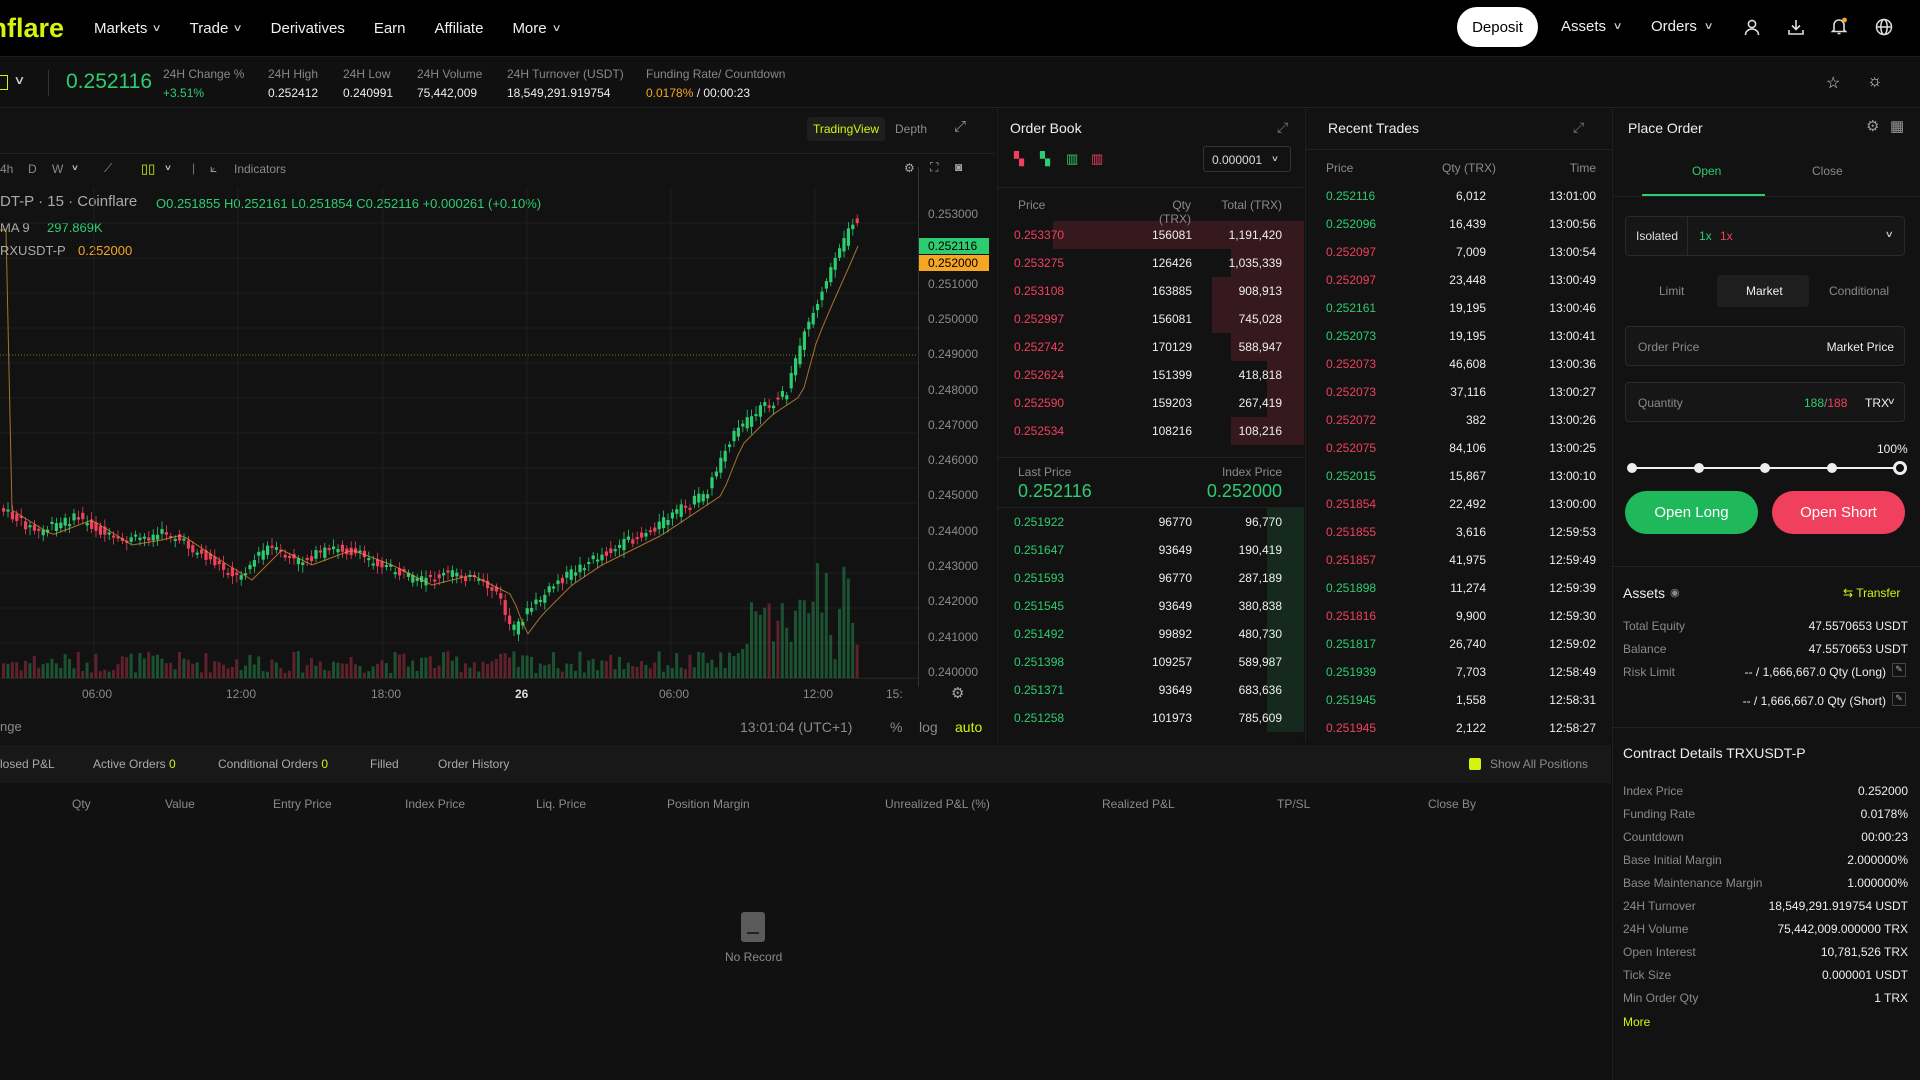  Describe the element at coordinates (32, 169) in the screenshot. I see `interval-d: D` at that location.